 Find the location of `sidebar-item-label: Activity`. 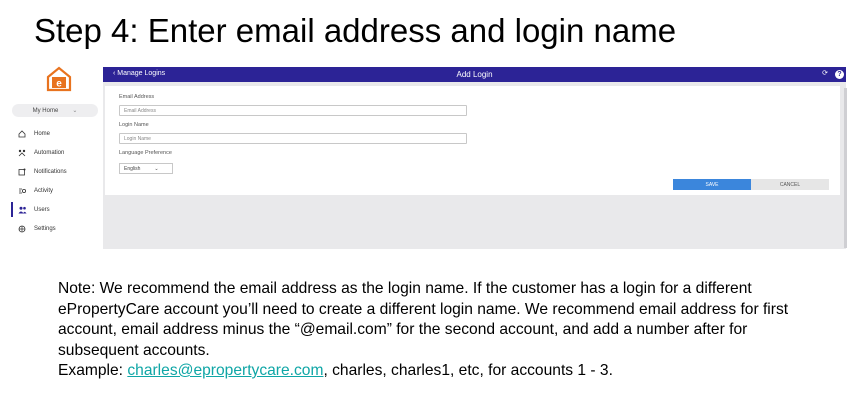

sidebar-item-label: Activity is located at coordinates (44, 190).